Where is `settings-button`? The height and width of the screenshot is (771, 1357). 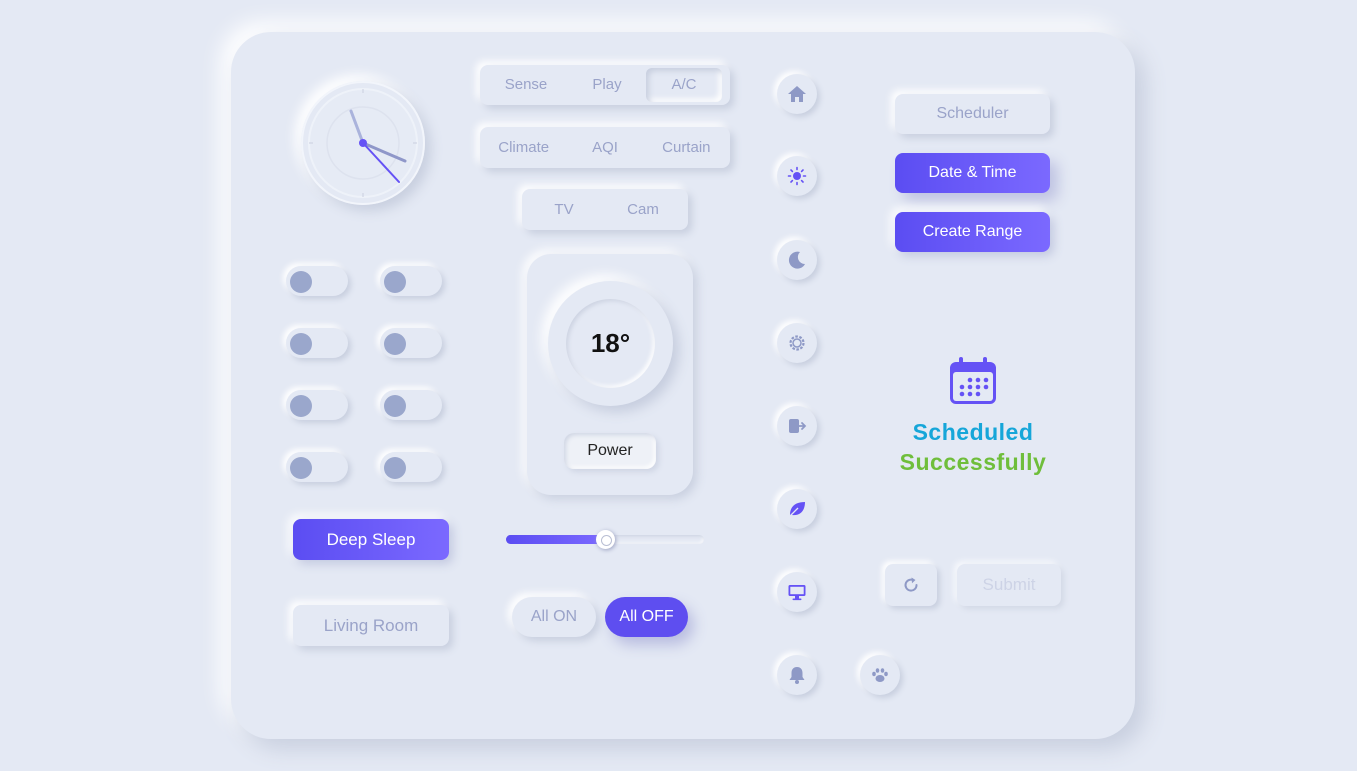 settings-button is located at coordinates (797, 343).